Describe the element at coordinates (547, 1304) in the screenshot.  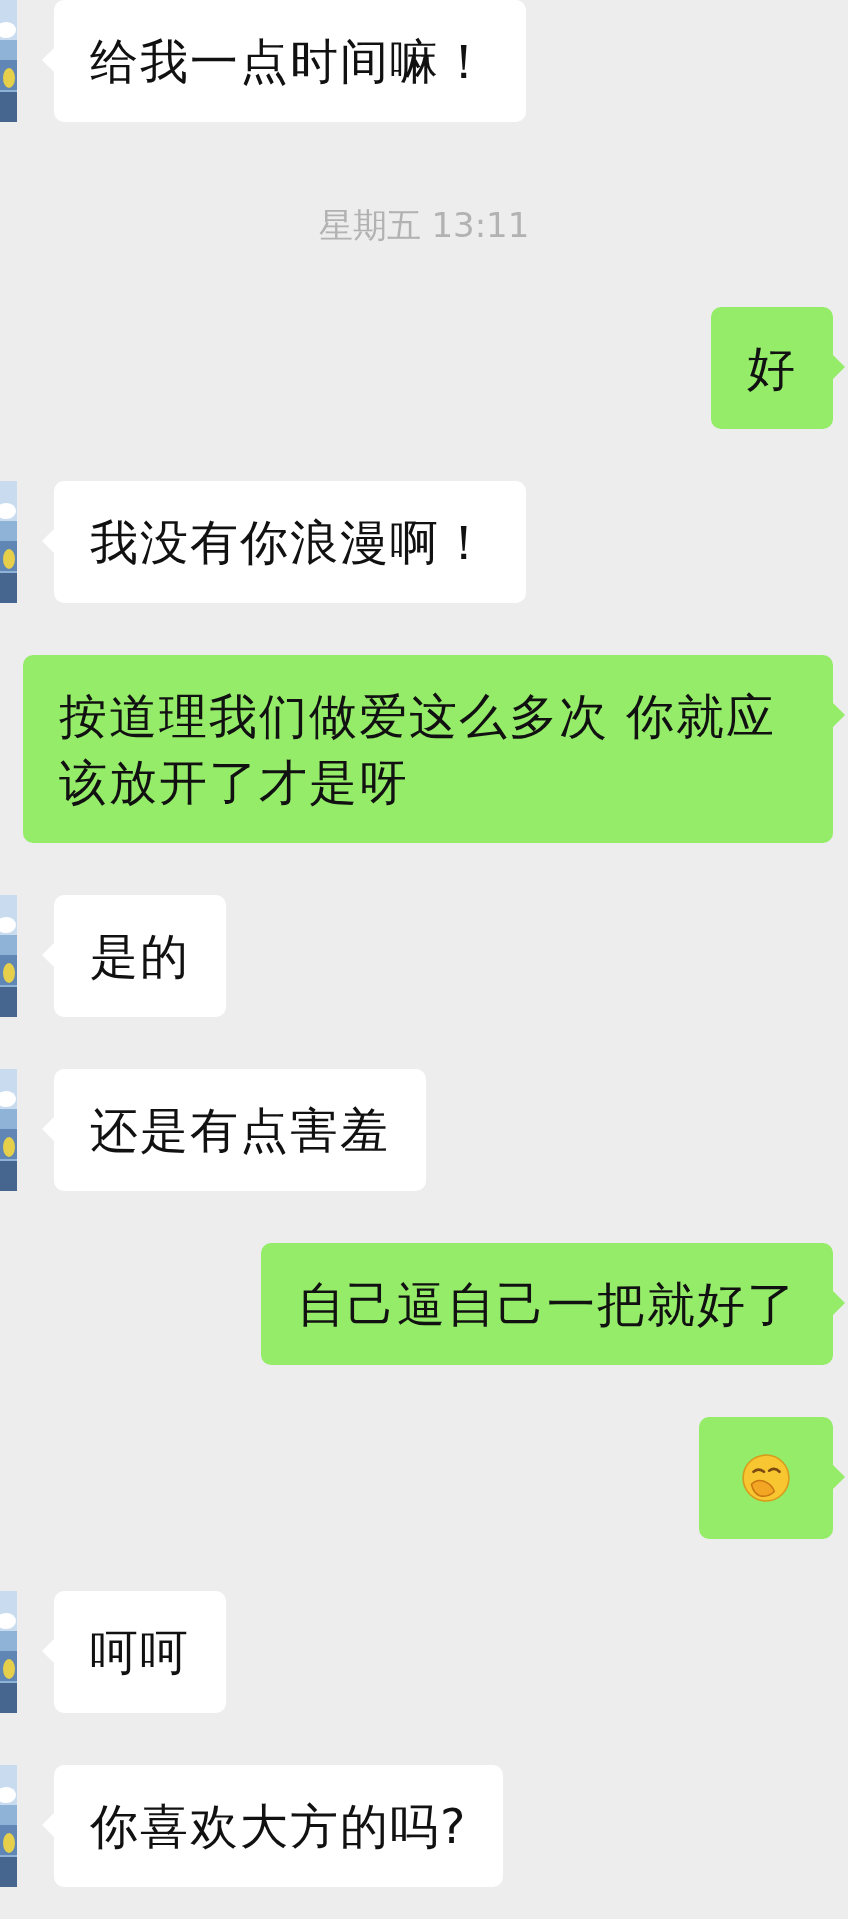
I see `message-bubble: 自己逼自己一把就好了` at that location.